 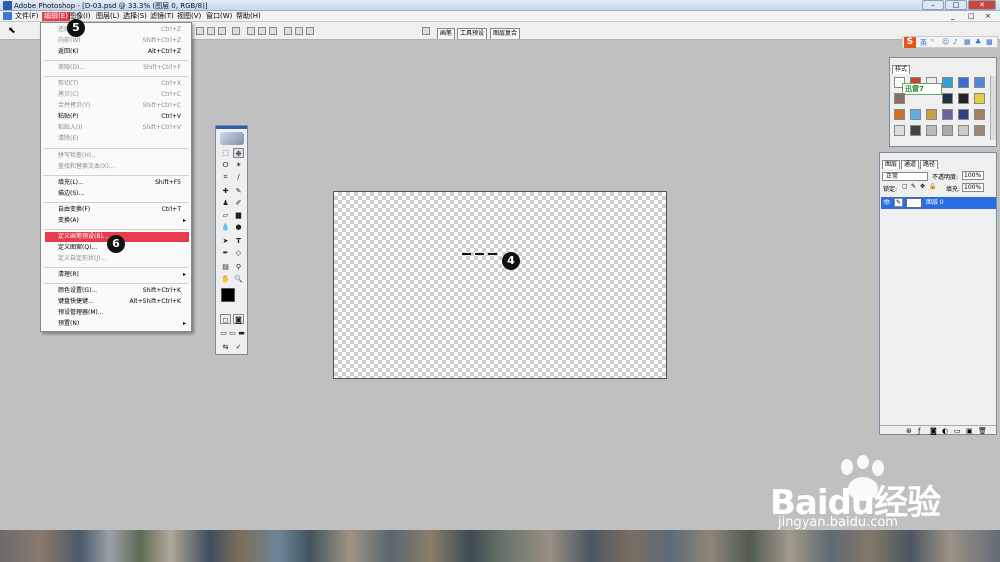 What do you see at coordinates (922, 89) in the screenshot?
I see `xunlei-popup: 迅雷7` at bounding box center [922, 89].